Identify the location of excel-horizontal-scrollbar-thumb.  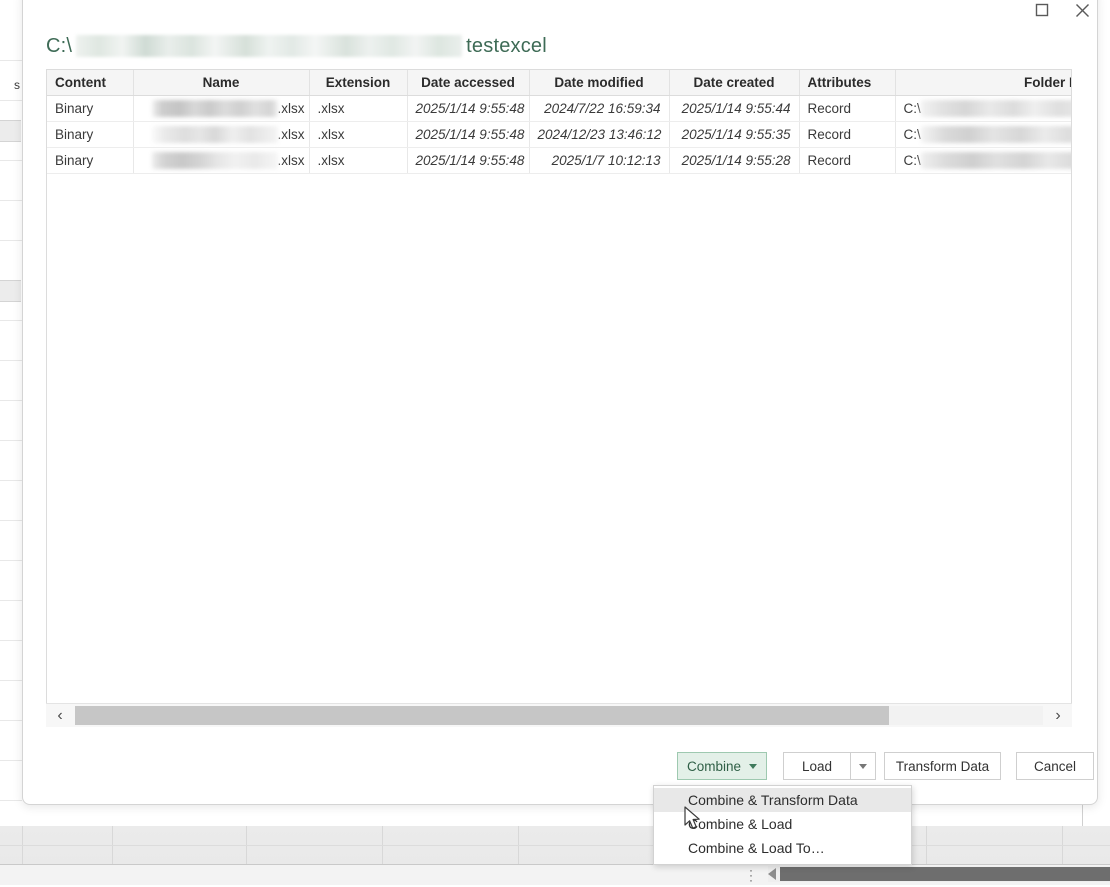
(945, 874).